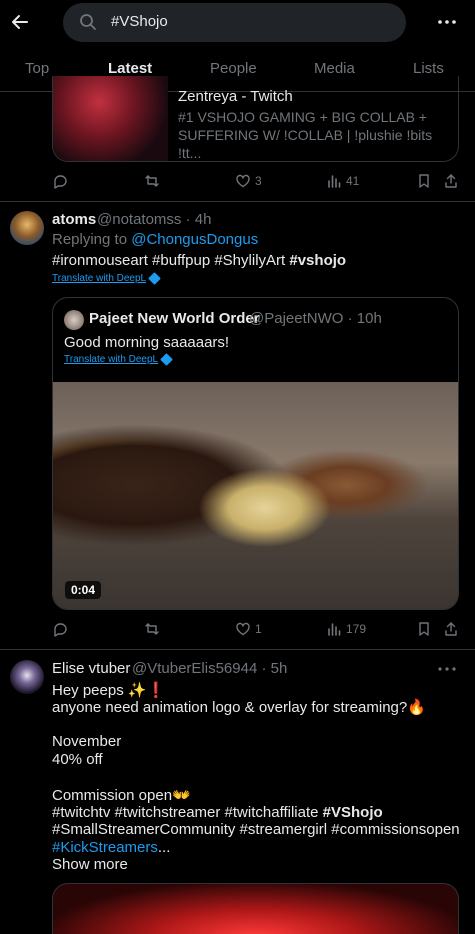 The width and height of the screenshot is (475, 934). I want to click on tab-top: Top, so click(37, 68).